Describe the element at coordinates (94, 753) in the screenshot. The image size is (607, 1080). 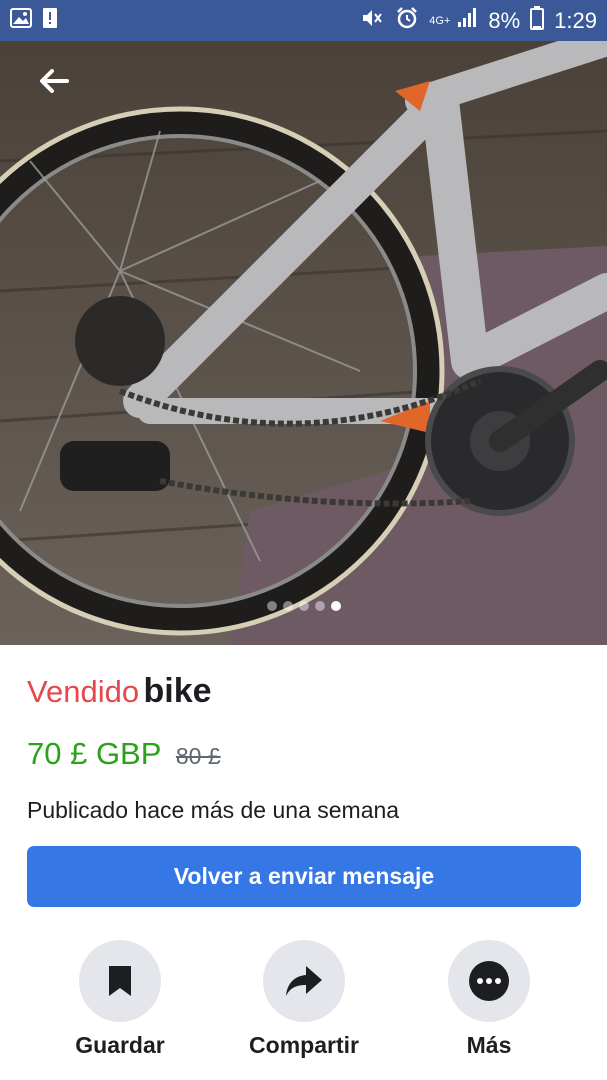
I see `current-price: 70 £ GBP` at that location.